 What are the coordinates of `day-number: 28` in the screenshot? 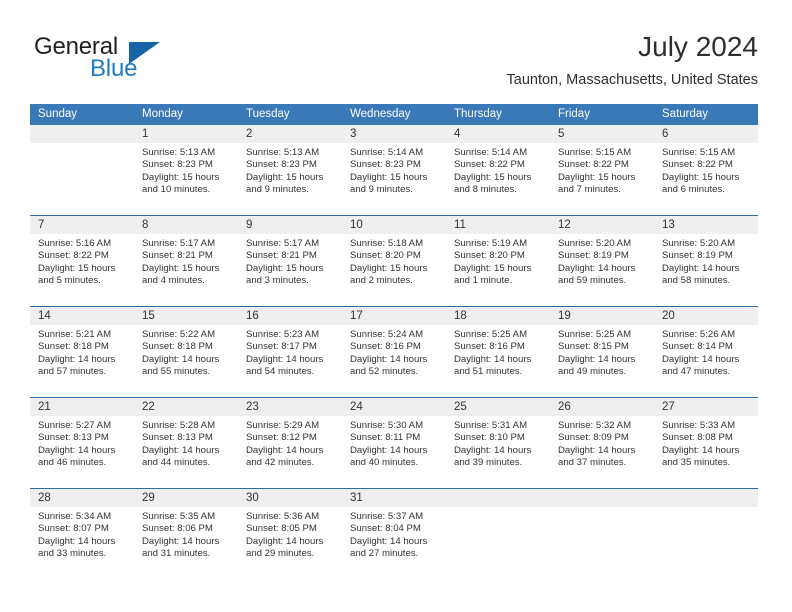 It's located at (82, 498).